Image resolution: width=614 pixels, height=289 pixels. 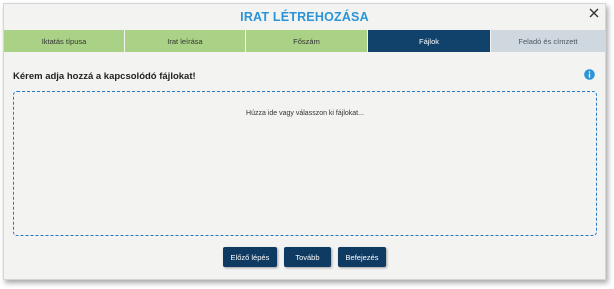 I want to click on previous-step-button: Előző lépés, so click(x=250, y=257).